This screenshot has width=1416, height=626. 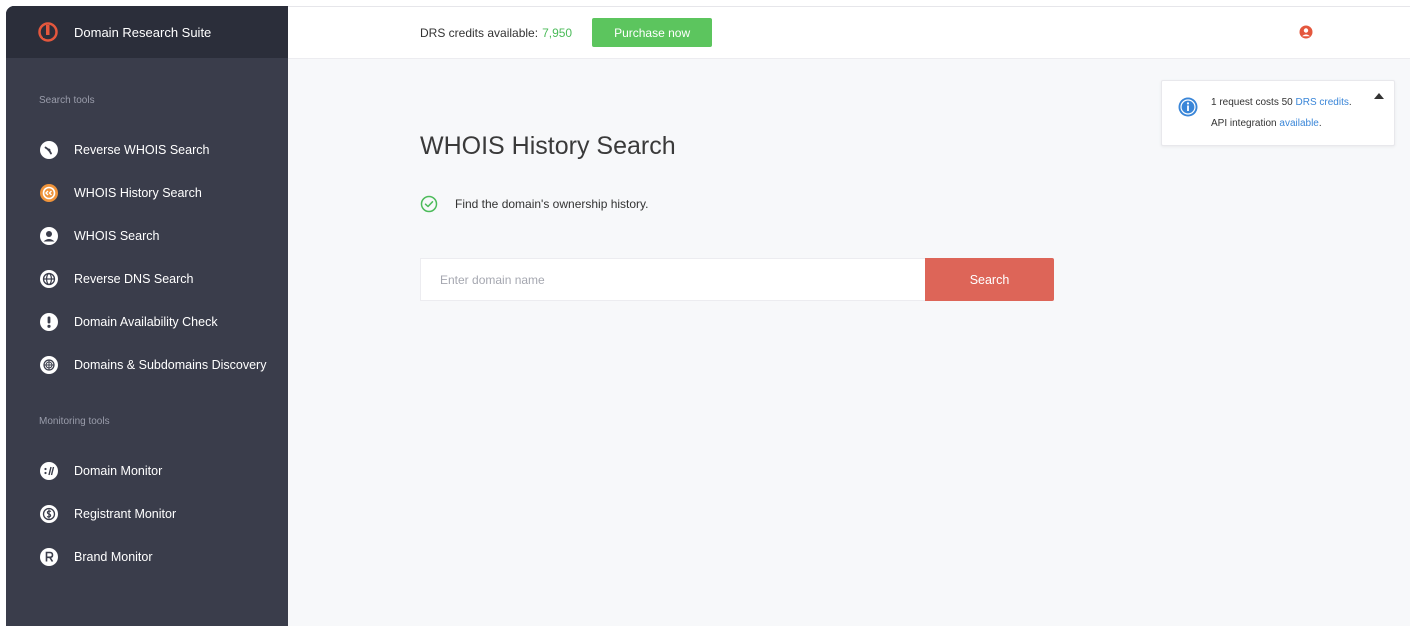 I want to click on globe-icon, so click(x=49, y=279).